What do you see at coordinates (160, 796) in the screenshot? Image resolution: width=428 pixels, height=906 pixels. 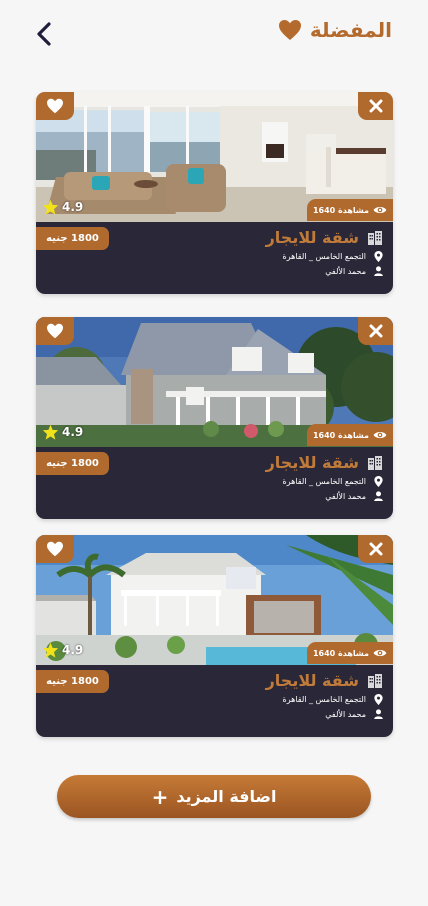 I see `plus-icon: +` at bounding box center [160, 796].